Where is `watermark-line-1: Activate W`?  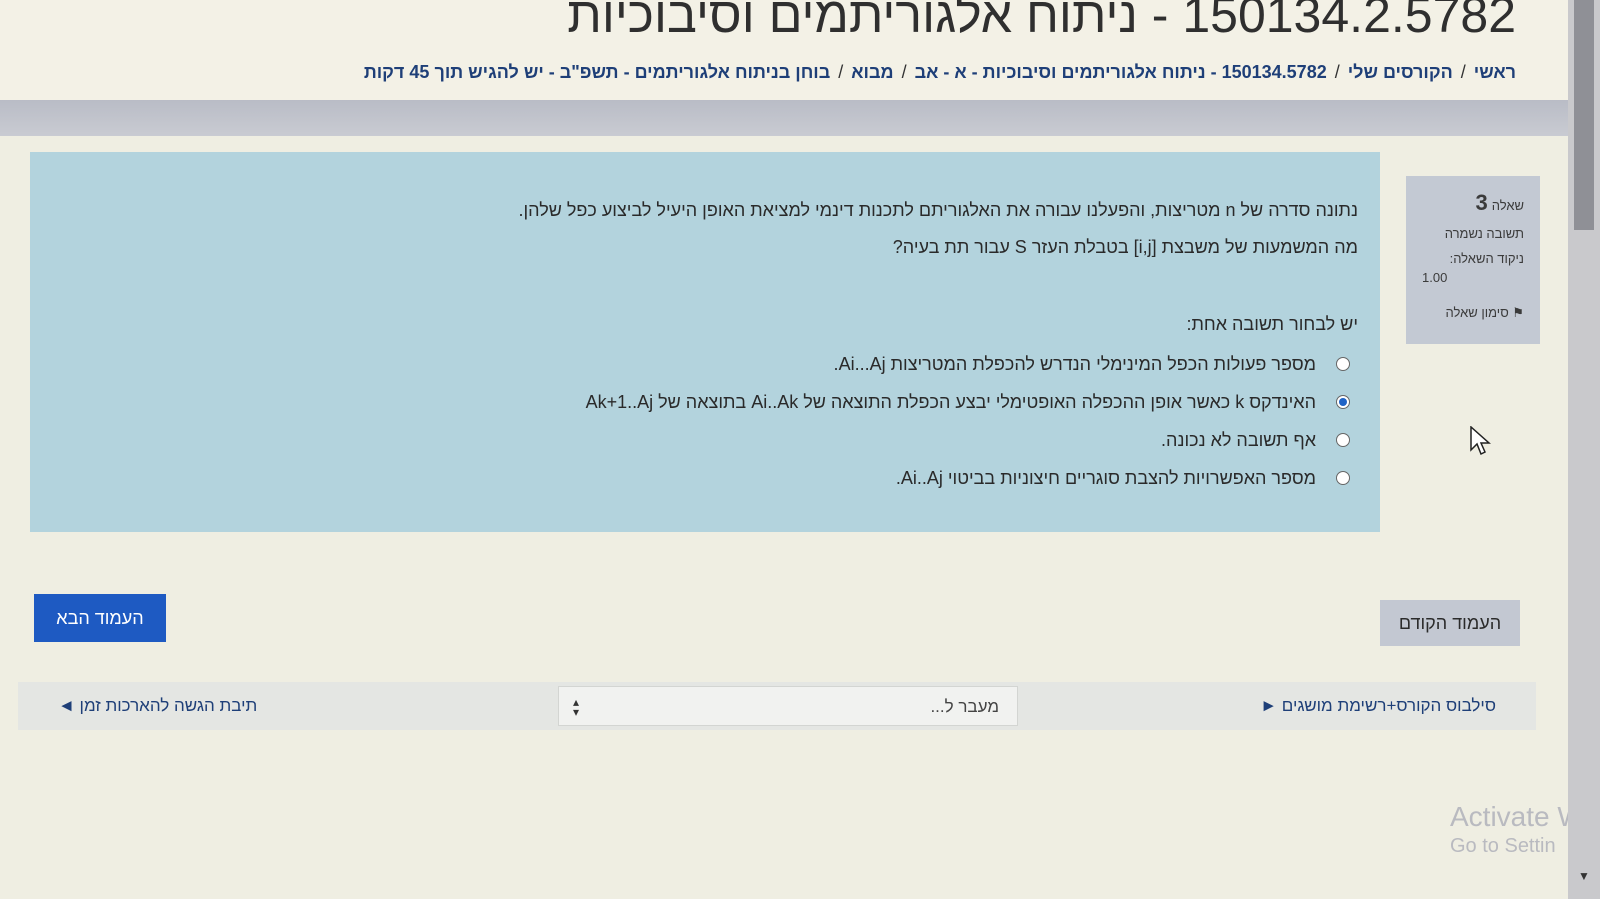 watermark-line-1: Activate W is located at coordinates (1517, 816).